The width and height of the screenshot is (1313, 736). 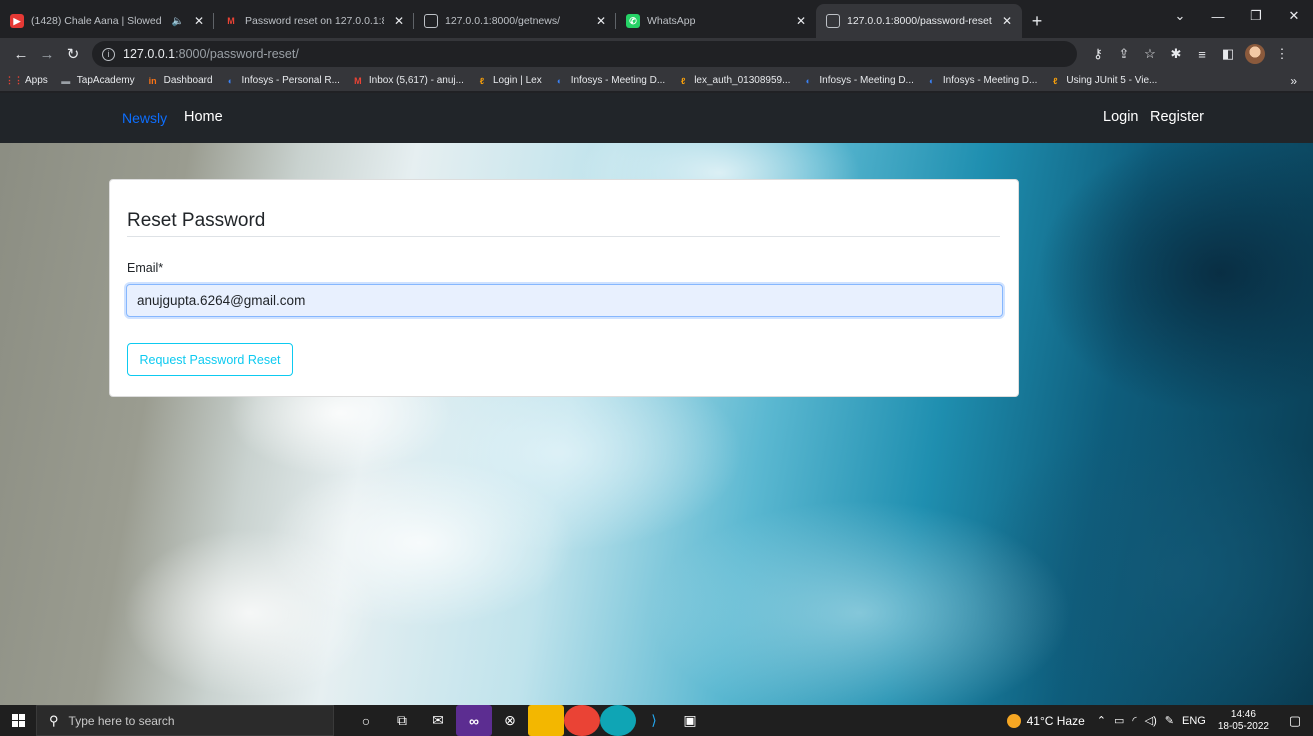 What do you see at coordinates (1037, 21) in the screenshot?
I see `new-tab-button: +` at bounding box center [1037, 21].